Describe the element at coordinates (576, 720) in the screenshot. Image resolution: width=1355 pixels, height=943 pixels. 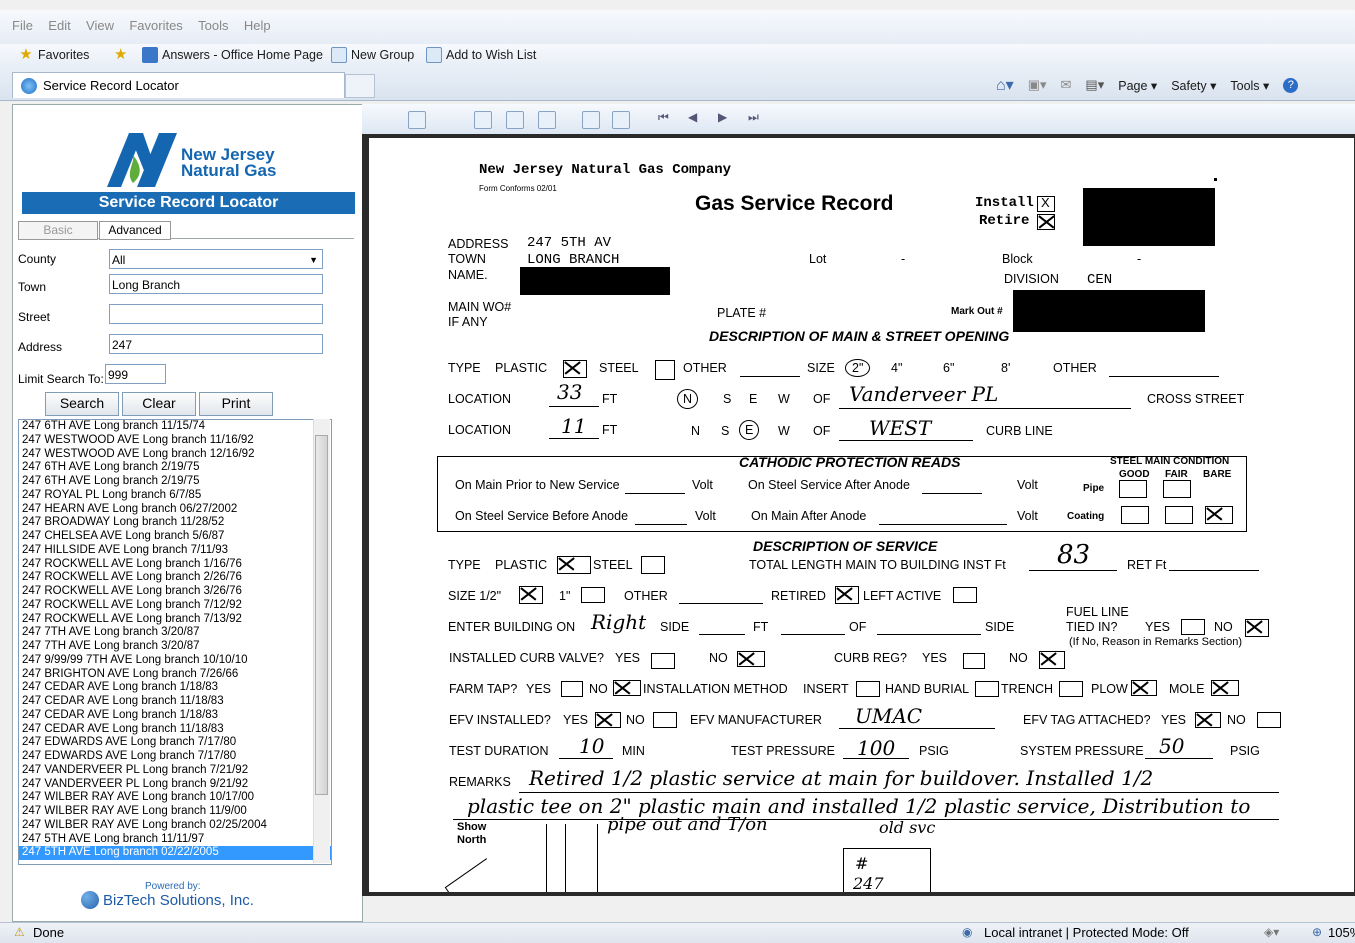
I see `efv-yes: YES` at that location.